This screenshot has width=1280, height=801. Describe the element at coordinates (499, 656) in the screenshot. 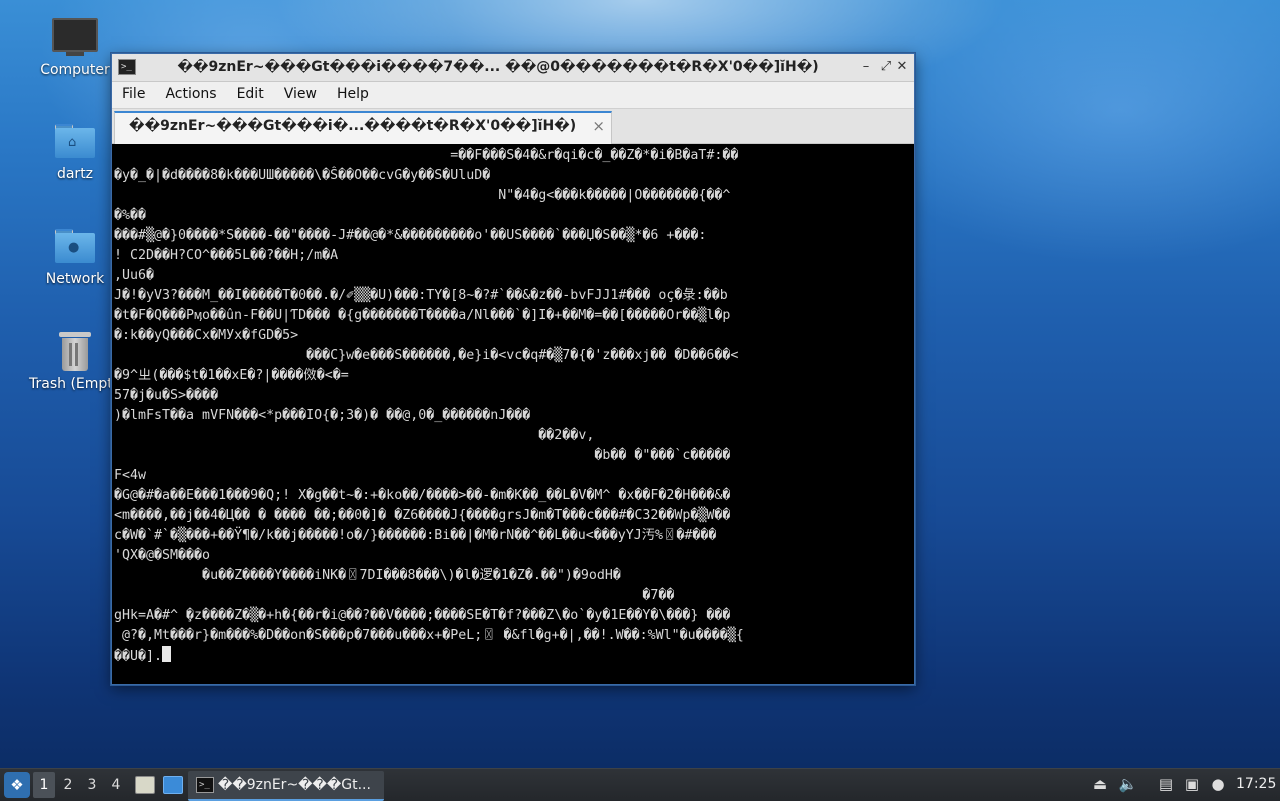

I see `terminal-line: ��U�].` at that location.